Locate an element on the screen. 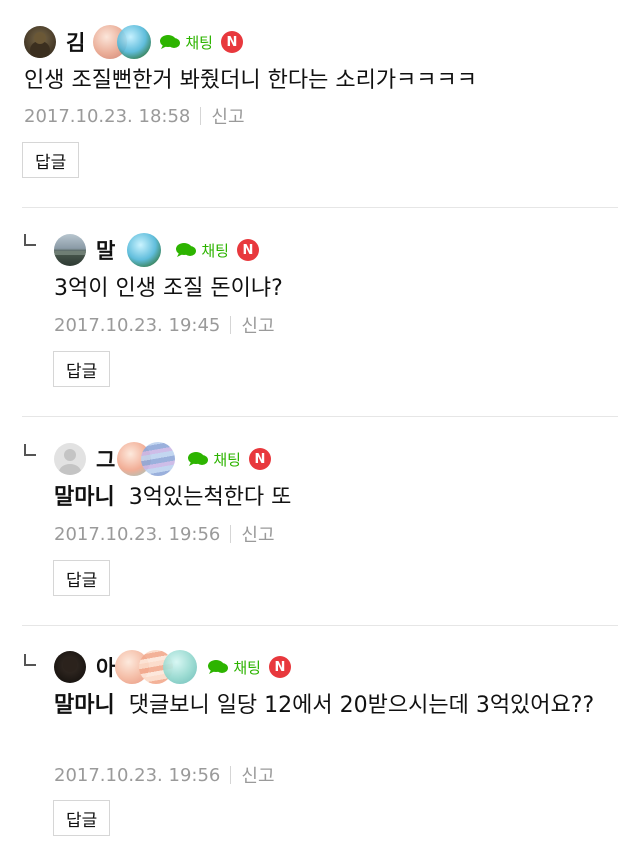  person-icon is located at coordinates (70, 462).